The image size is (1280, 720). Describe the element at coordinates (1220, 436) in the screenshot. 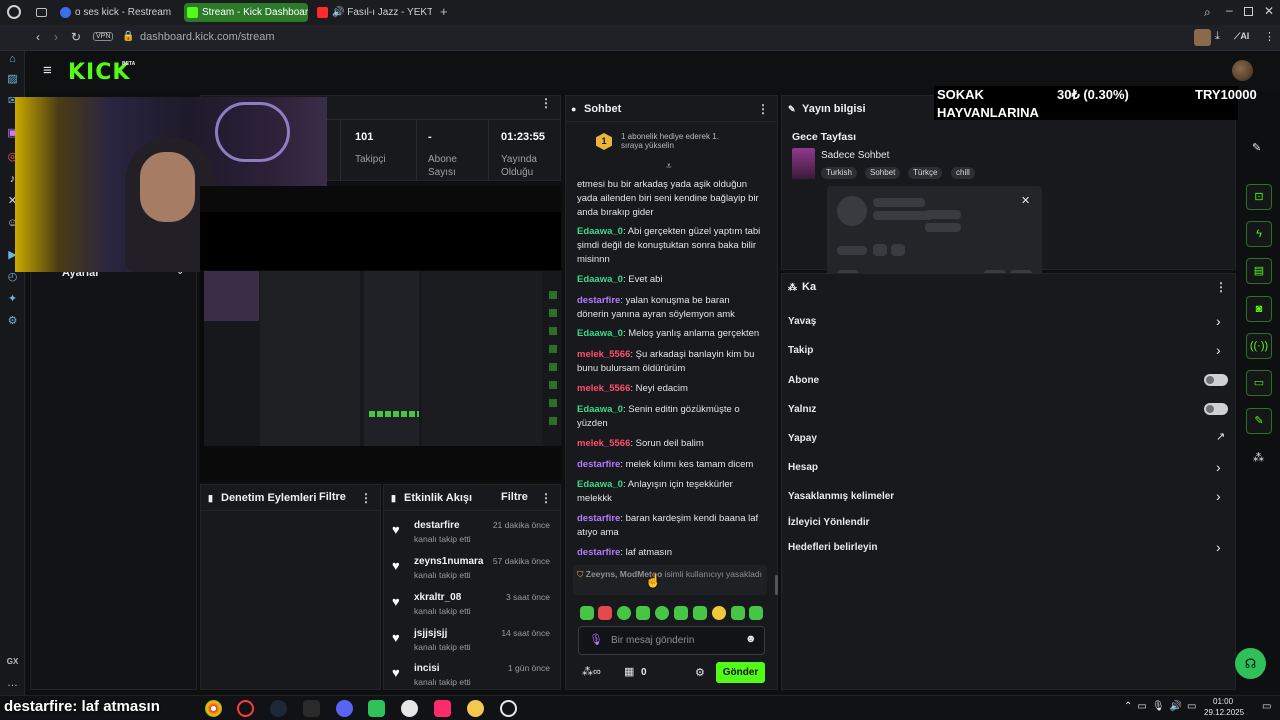

I see `external-link-icon: ↗` at that location.